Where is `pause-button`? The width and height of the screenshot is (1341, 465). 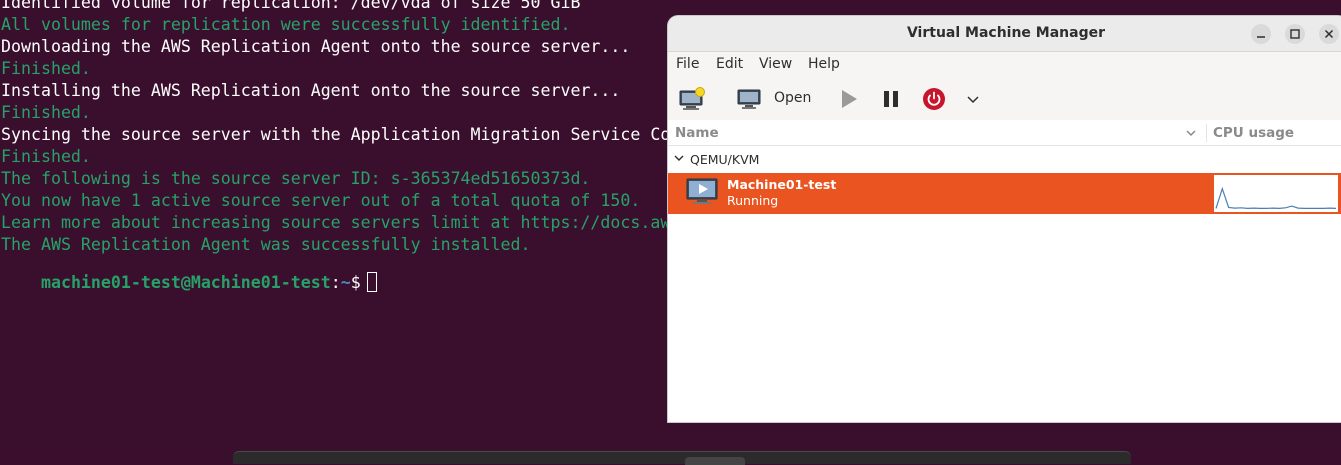 pause-button is located at coordinates (892, 99).